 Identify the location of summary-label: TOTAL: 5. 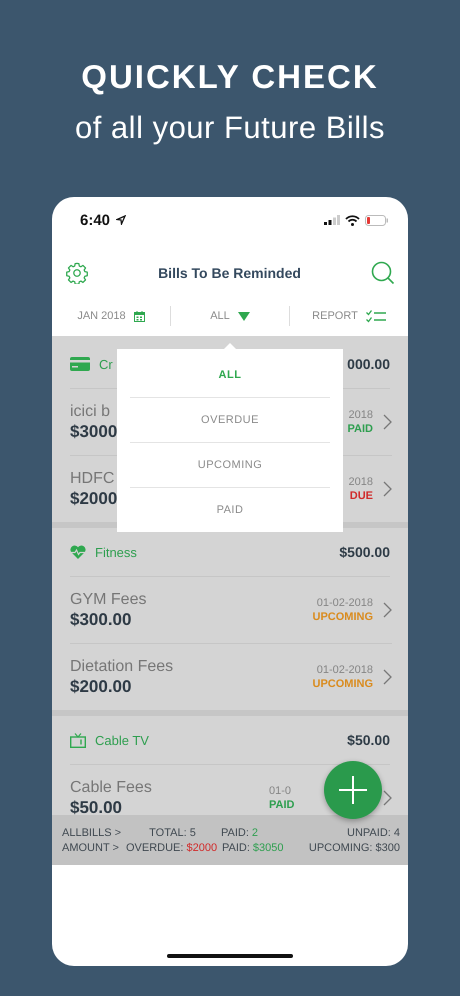
(172, 832).